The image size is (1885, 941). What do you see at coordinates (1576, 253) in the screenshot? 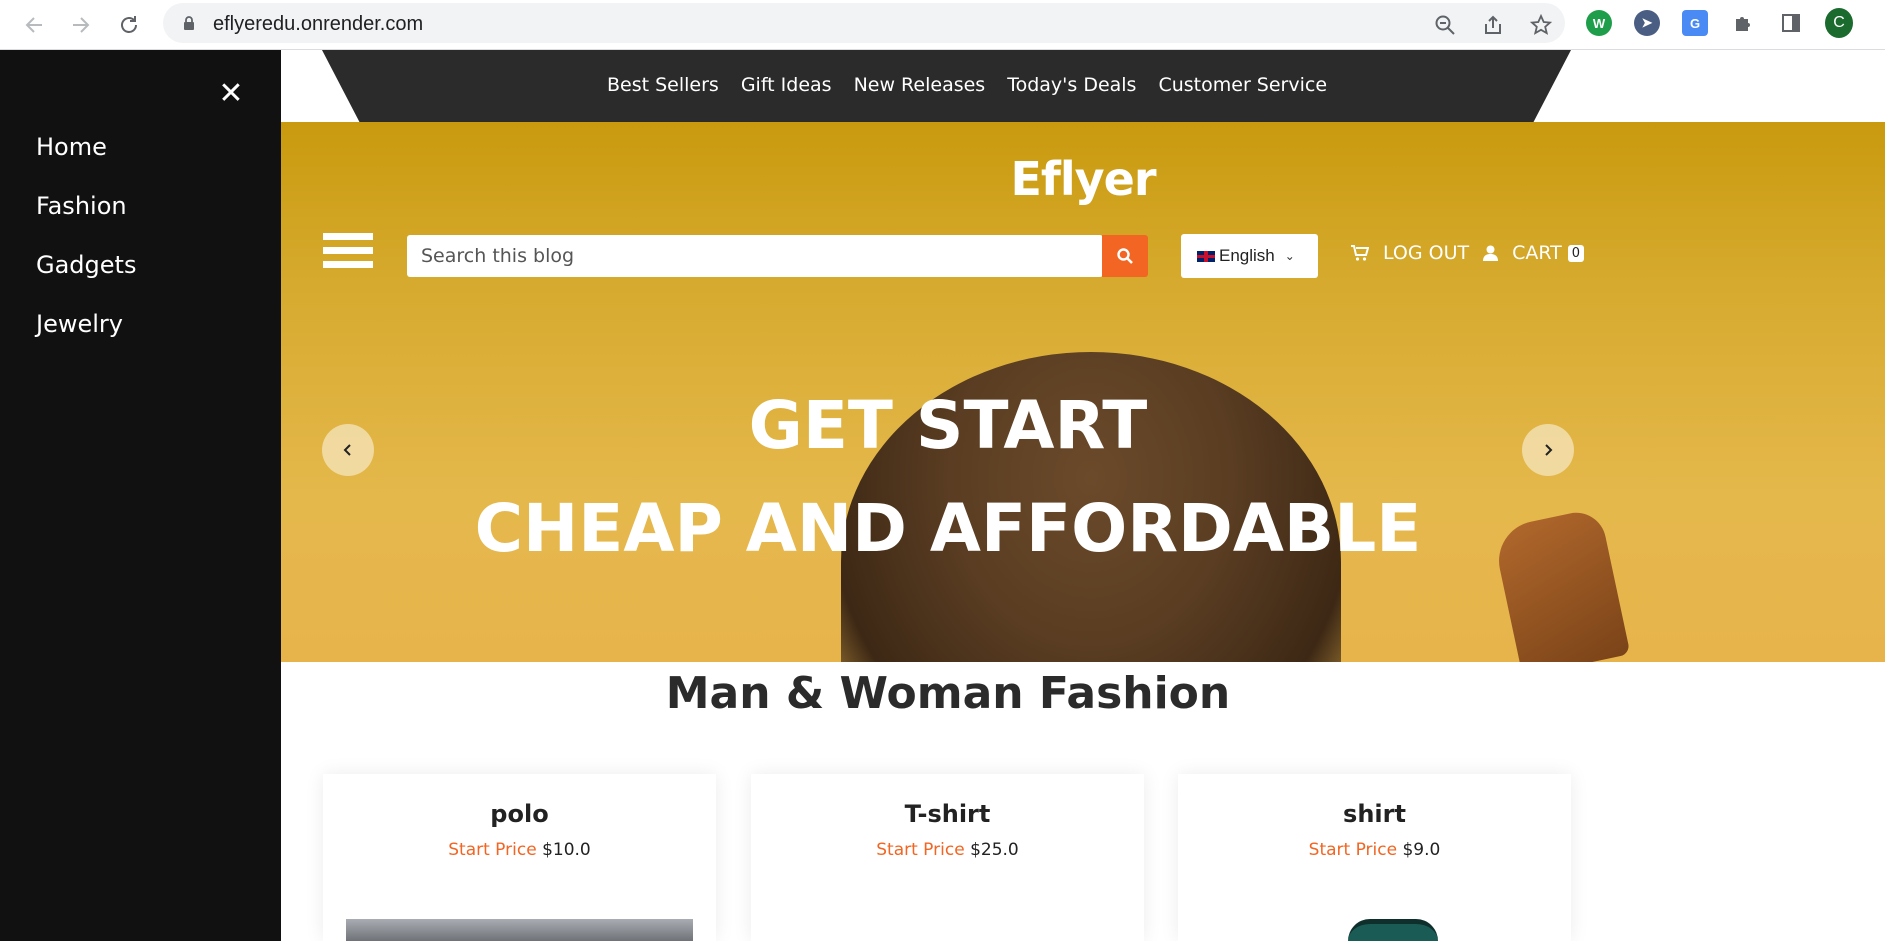
I see `cart-count-badge: 0` at bounding box center [1576, 253].